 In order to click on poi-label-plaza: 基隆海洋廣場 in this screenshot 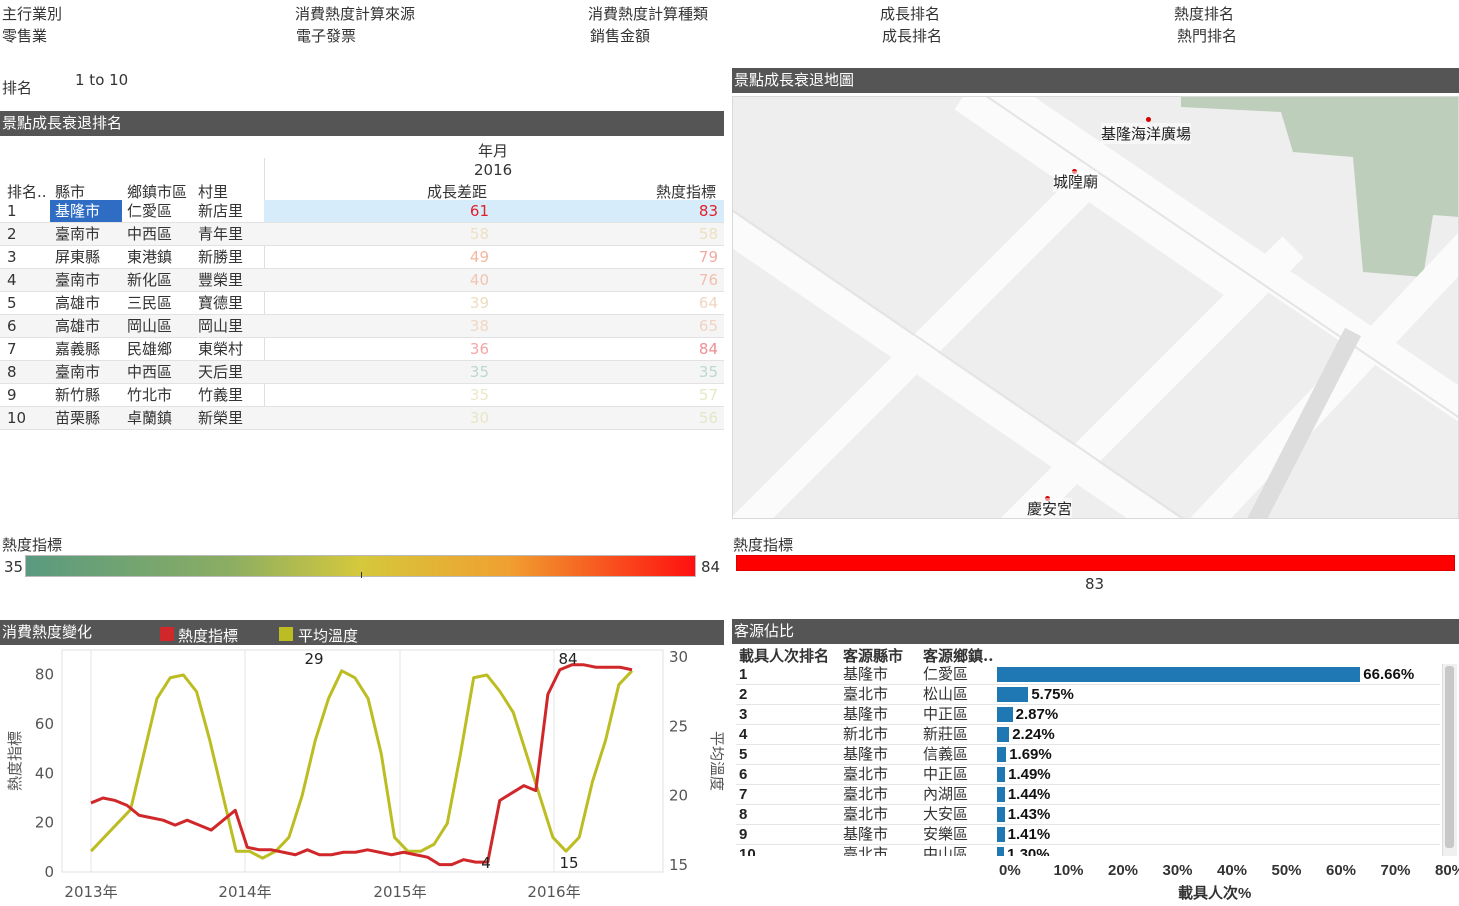, I will do `click(1146, 133)`.